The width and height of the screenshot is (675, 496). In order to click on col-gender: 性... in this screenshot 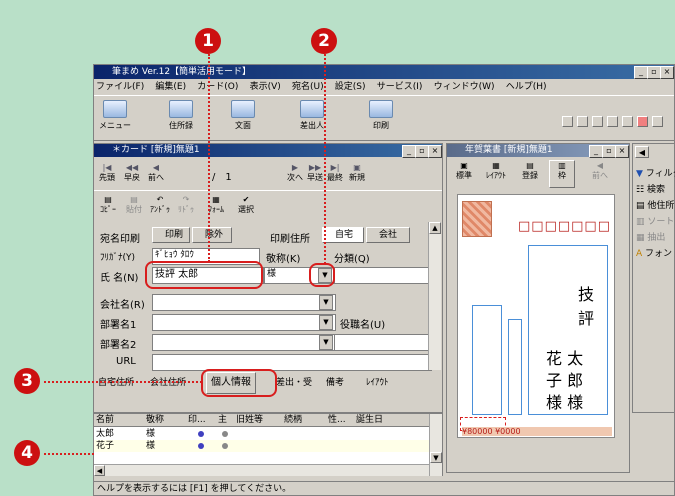, I will do `click(341, 420)`.